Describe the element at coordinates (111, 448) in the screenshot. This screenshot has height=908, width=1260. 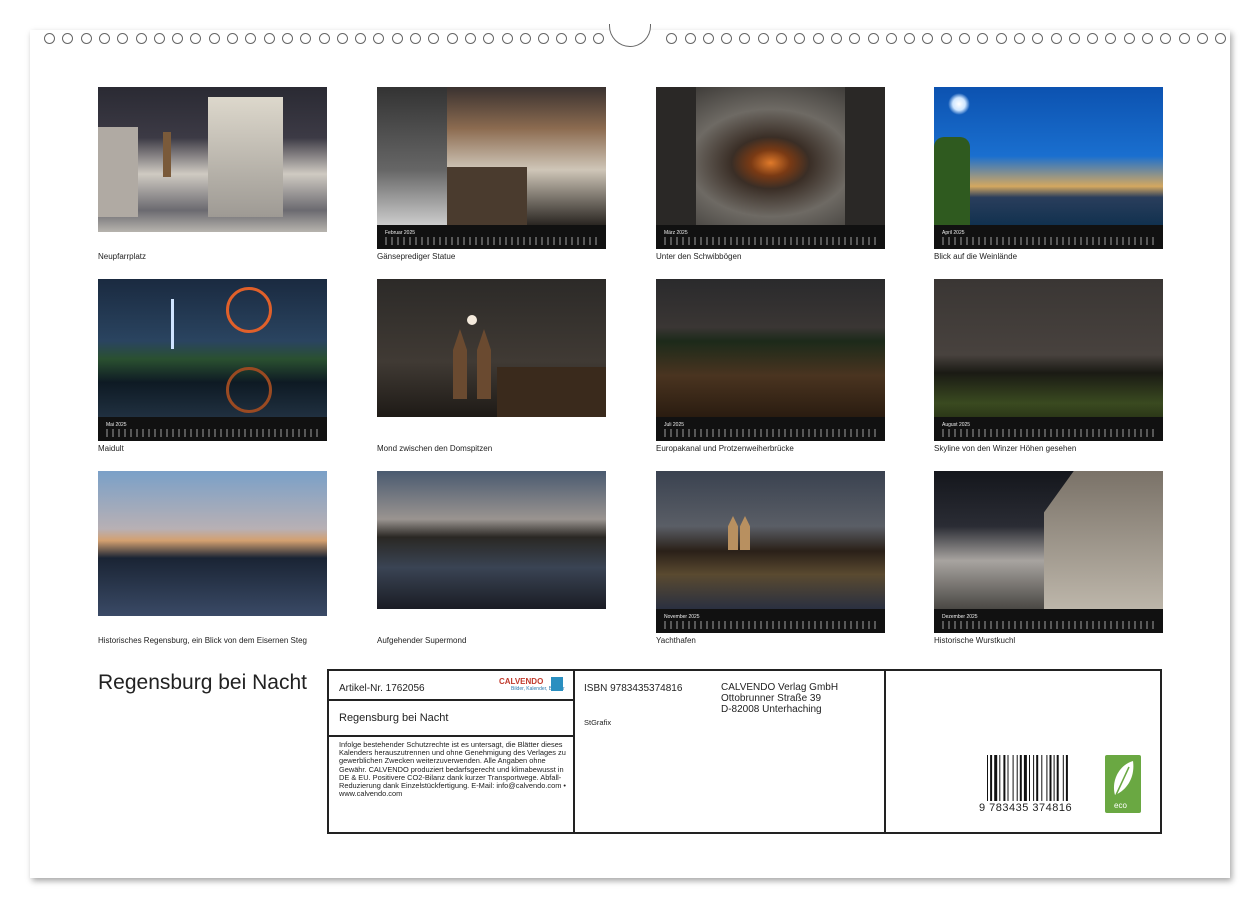
I see `month-caption: Maidult` at that location.